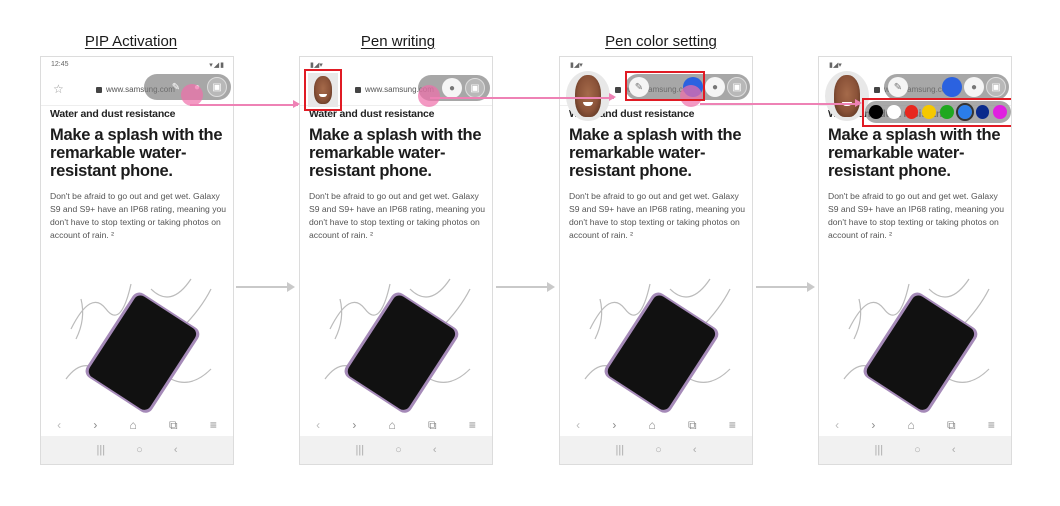 This screenshot has height=506, width=1060. I want to click on step-title-pen-writing: Pen writing, so click(398, 41).